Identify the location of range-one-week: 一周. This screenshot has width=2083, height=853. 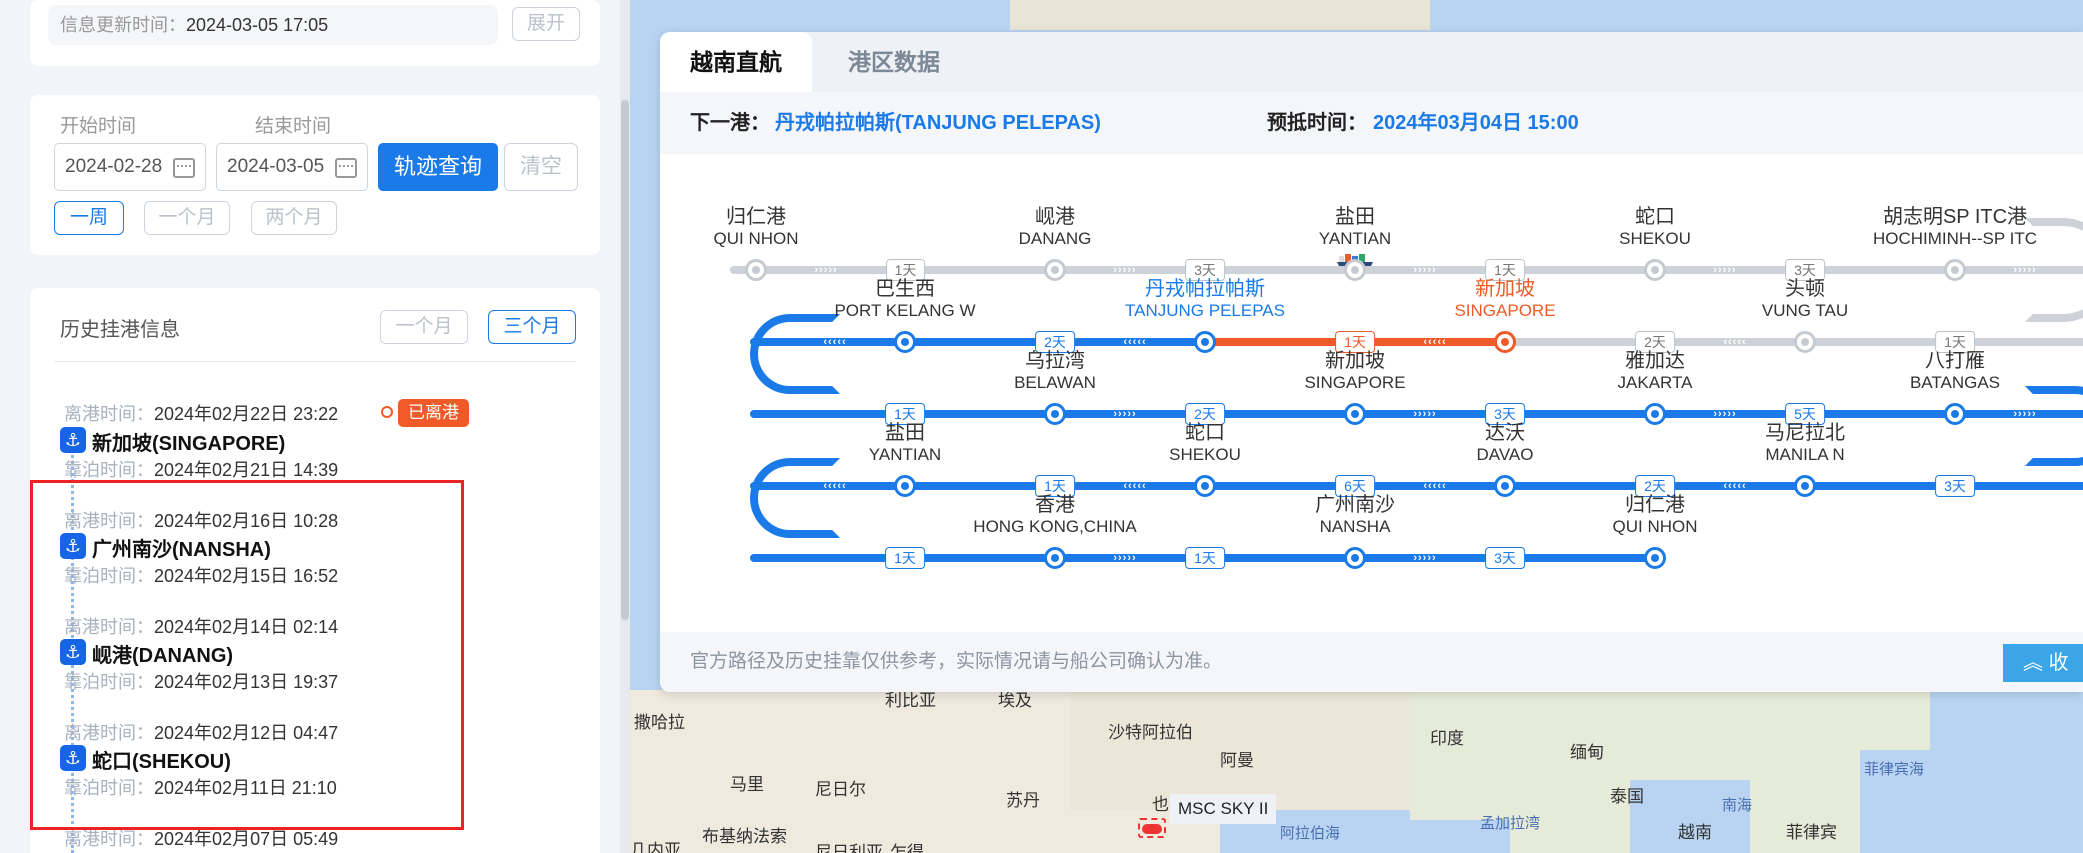
(89, 218).